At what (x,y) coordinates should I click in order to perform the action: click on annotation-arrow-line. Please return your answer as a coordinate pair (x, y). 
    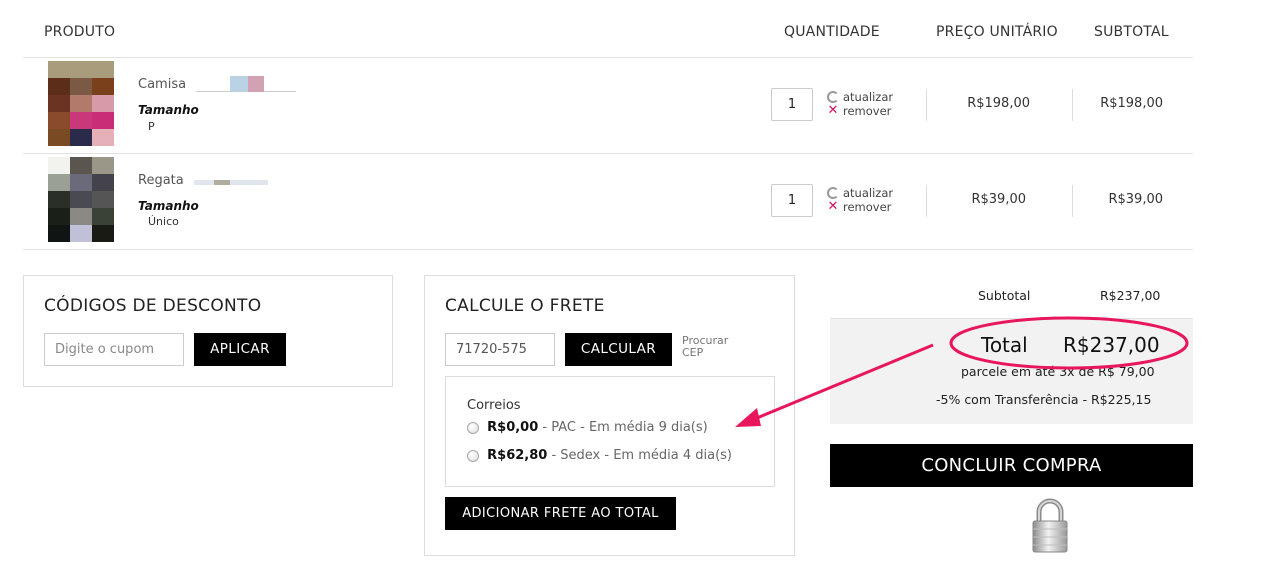
    Looking at the image, I should click on (842, 382).